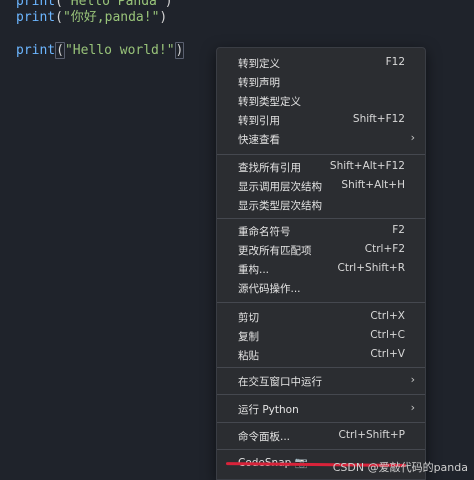 This screenshot has width=474, height=480. What do you see at coordinates (400, 467) in the screenshot?
I see `watermark: CSDN @爱敲代码的panda` at bounding box center [400, 467].